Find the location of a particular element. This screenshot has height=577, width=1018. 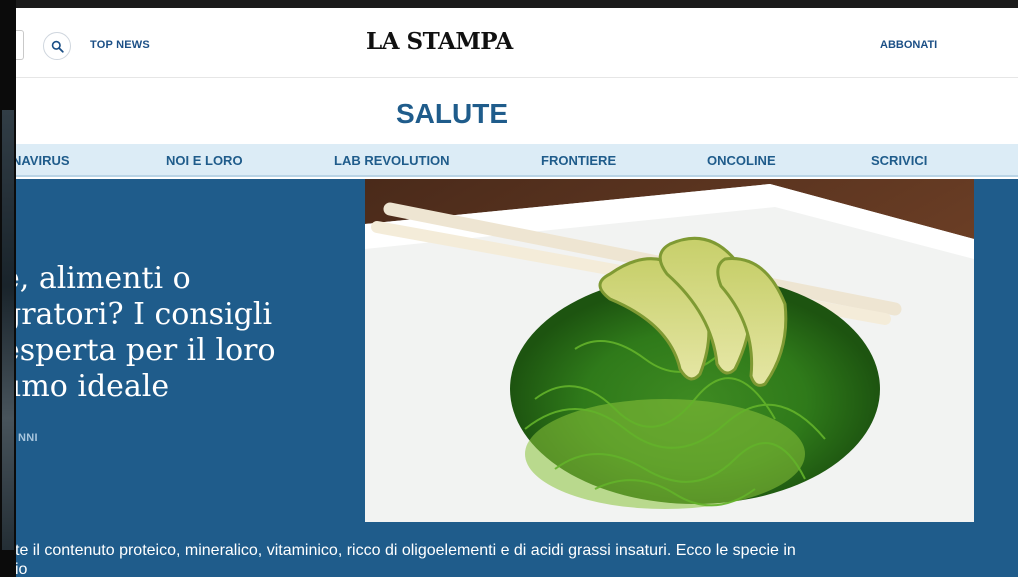

nav-item-scrivici: SCRIVICI is located at coordinates (899, 160).